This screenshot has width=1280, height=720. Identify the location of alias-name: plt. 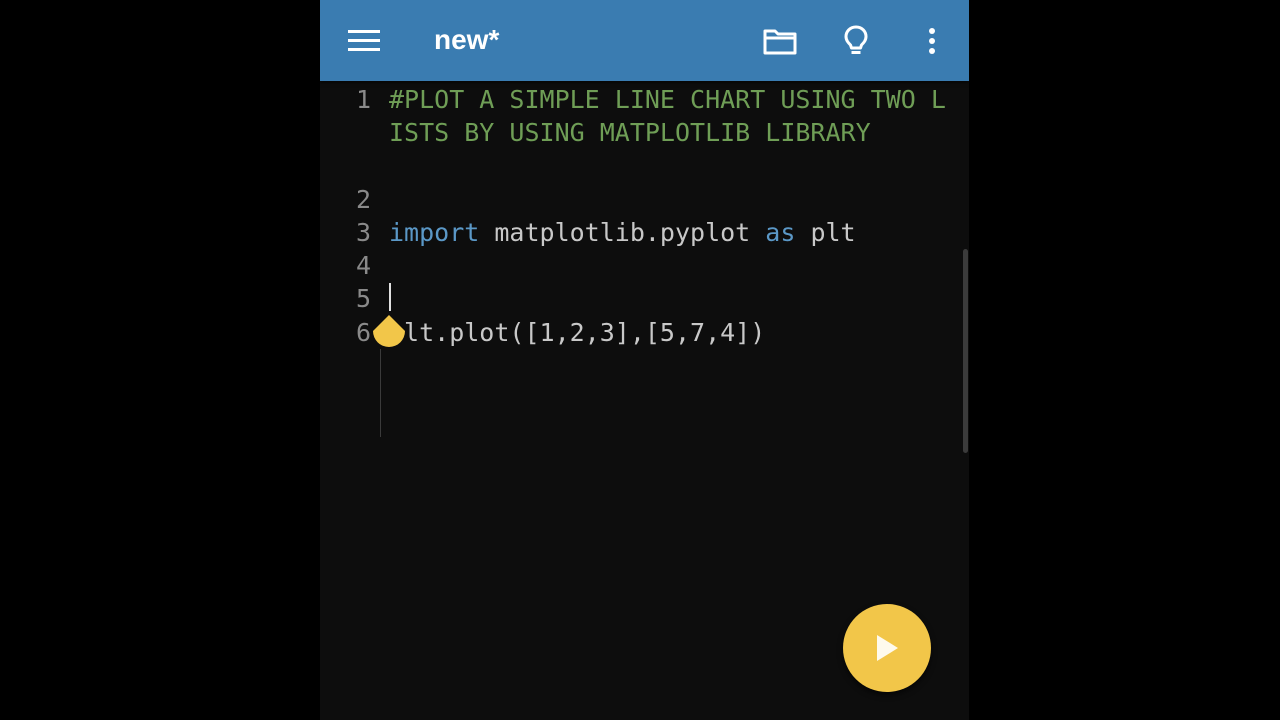
(825, 232).